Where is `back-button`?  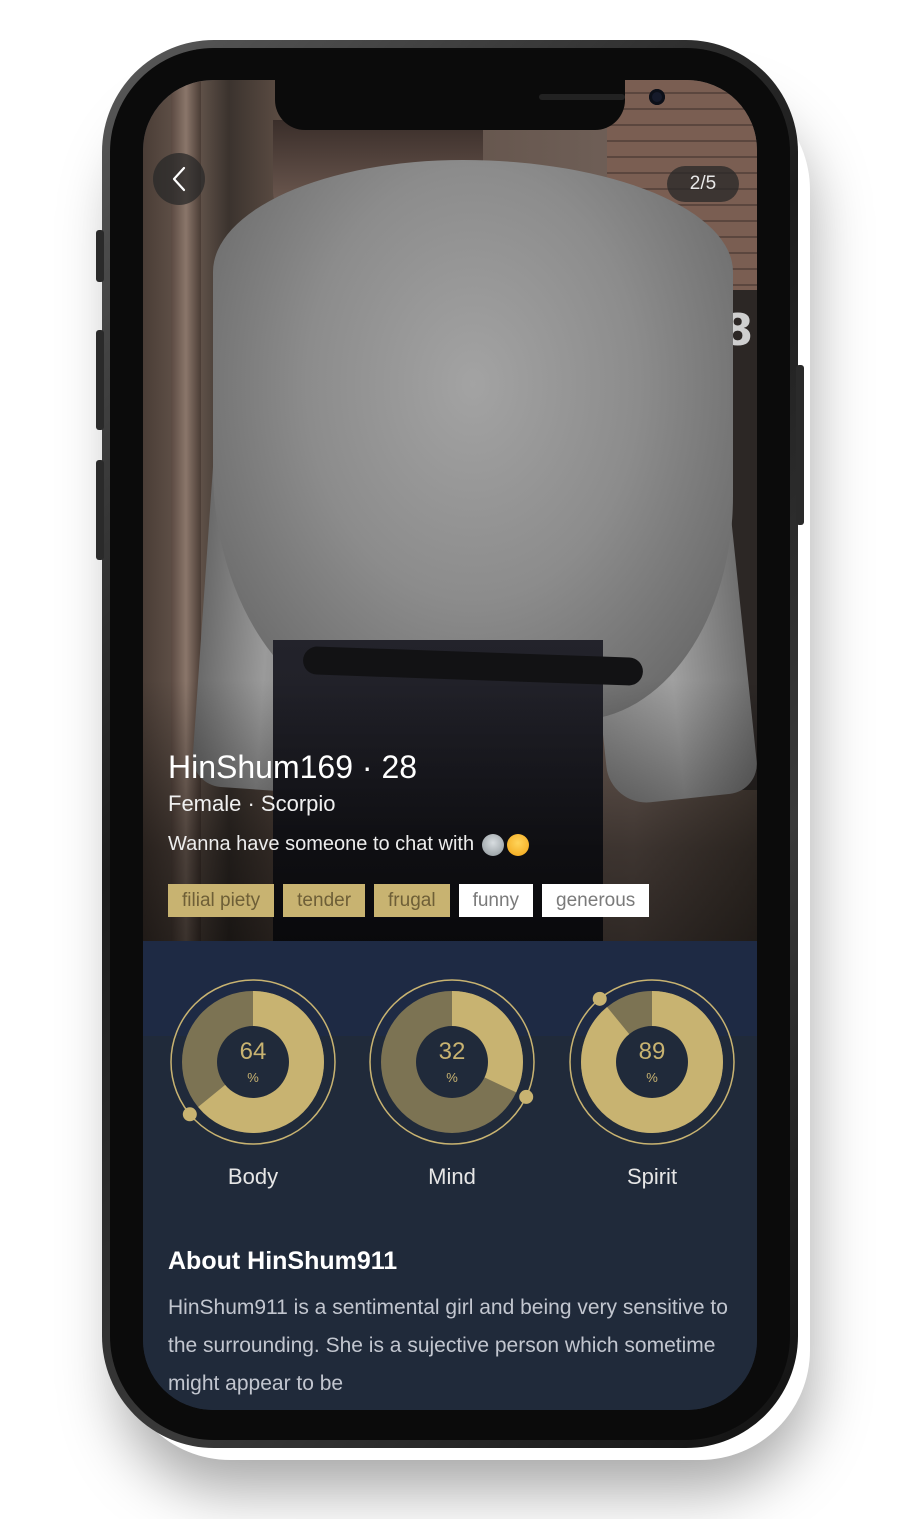
back-button is located at coordinates (179, 179).